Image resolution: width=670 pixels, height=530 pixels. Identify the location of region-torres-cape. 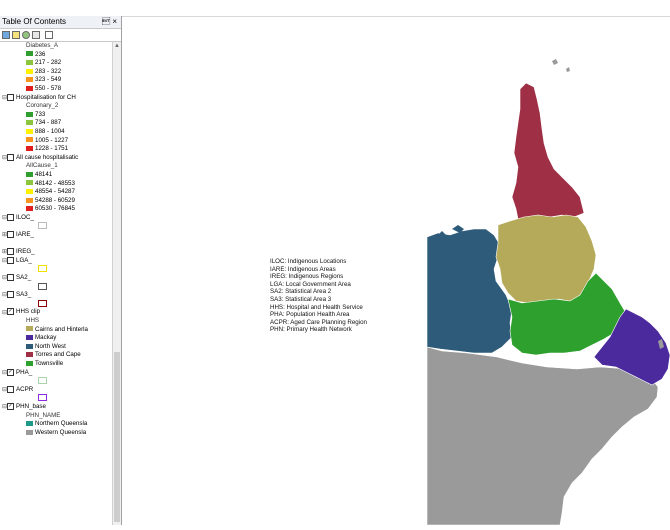
(548, 151).